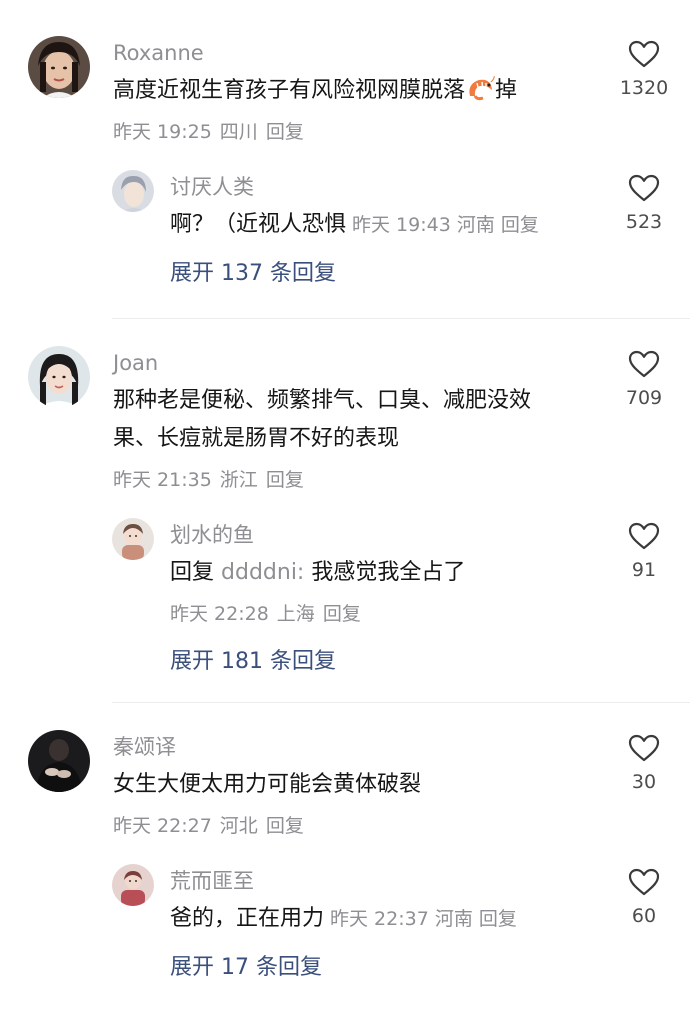 The width and height of the screenshot is (690, 1009). What do you see at coordinates (322, 420) in the screenshot?
I see `comment-text: 那种老是便秘、频繁排气、口臭、减肥没效 果、长痘就是肠胃不好的表现` at bounding box center [322, 420].